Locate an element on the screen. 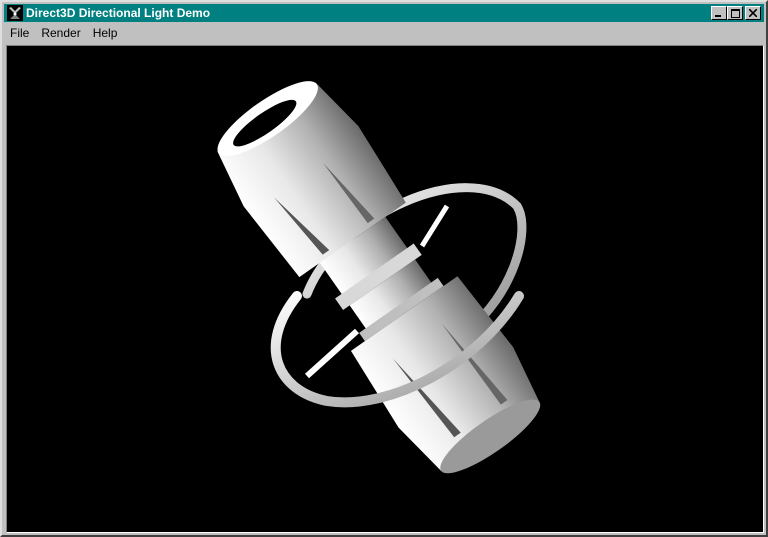 This screenshot has height=537, width=768. window-title: Direct3D Directional Light Demo is located at coordinates (118, 13).